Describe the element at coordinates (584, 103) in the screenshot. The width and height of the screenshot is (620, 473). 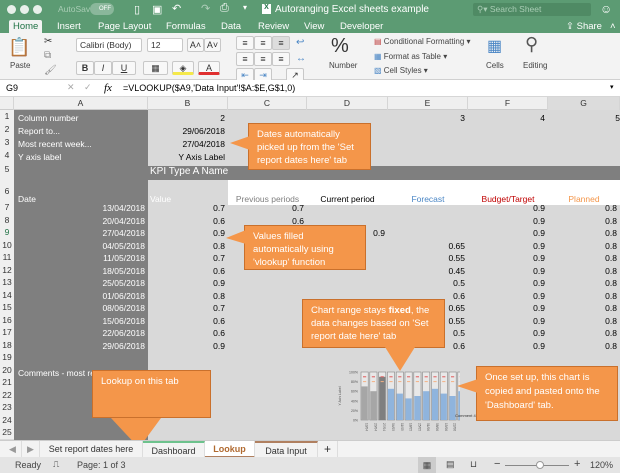
I see `column-header-g: G` at that location.